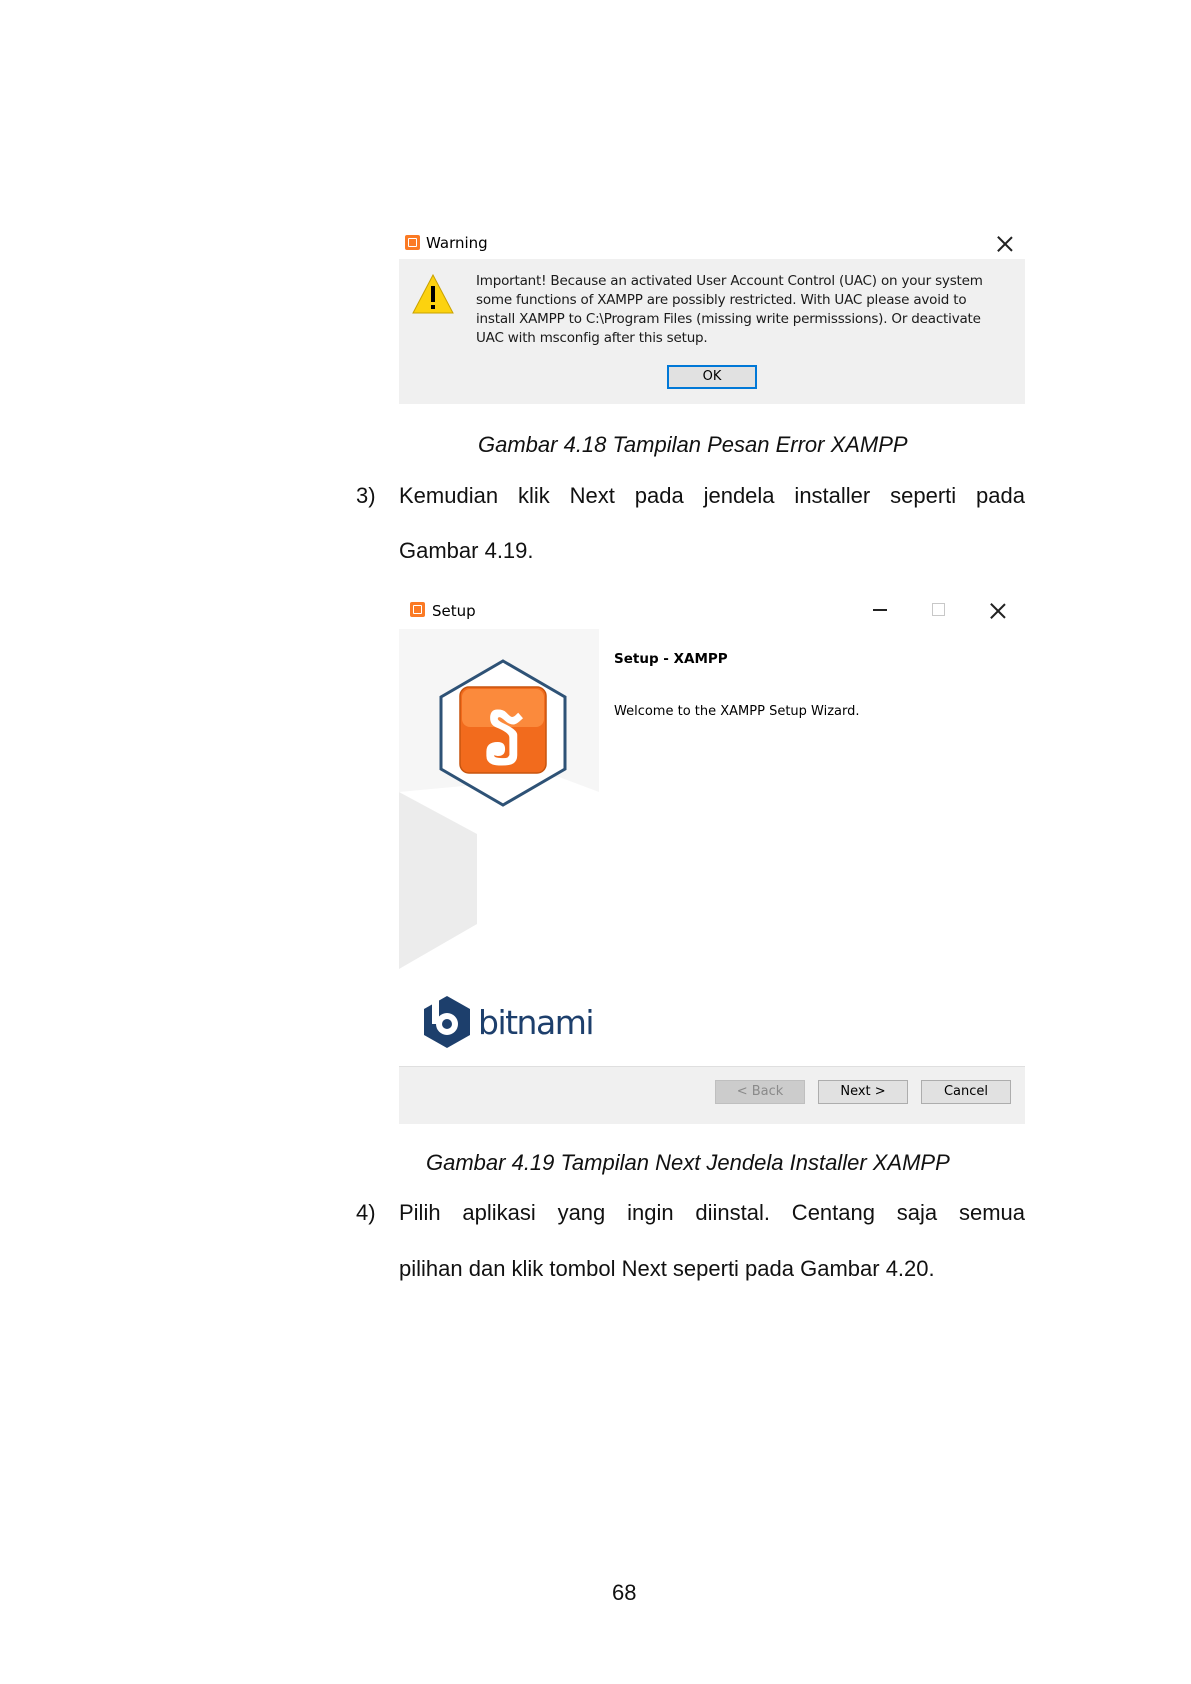  I want to click on warning-title: Warning, so click(457, 243).